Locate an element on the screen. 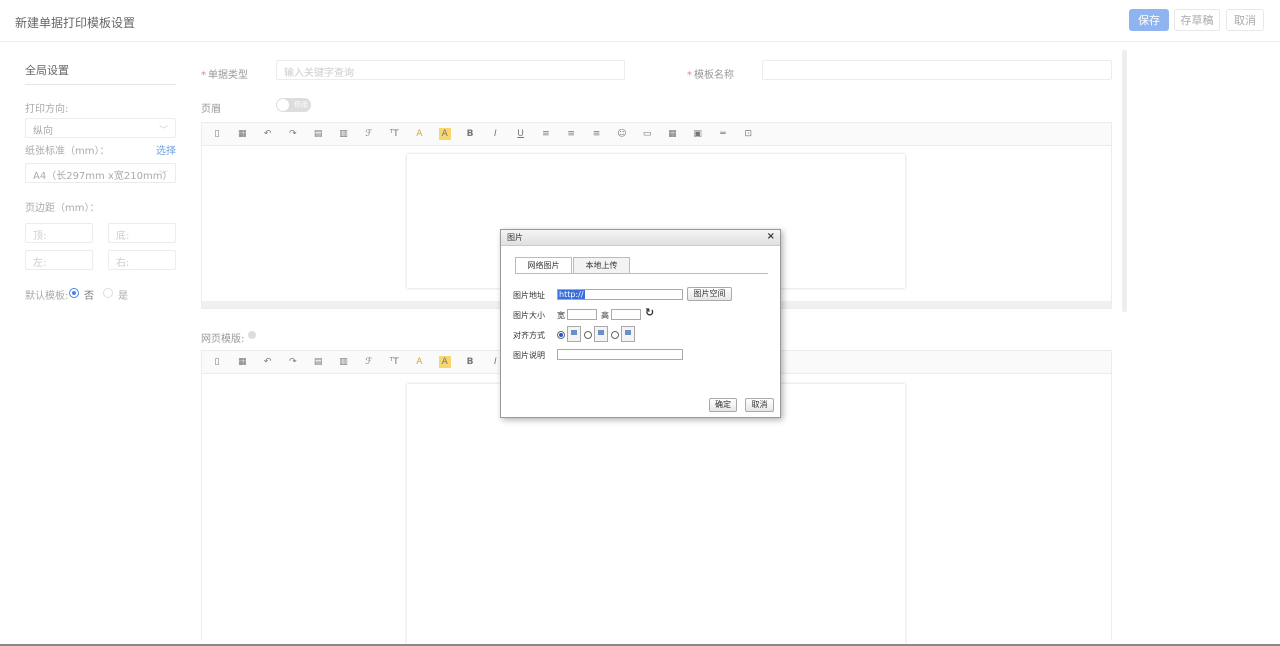  image-size-label: 图片大小 is located at coordinates (529, 315).